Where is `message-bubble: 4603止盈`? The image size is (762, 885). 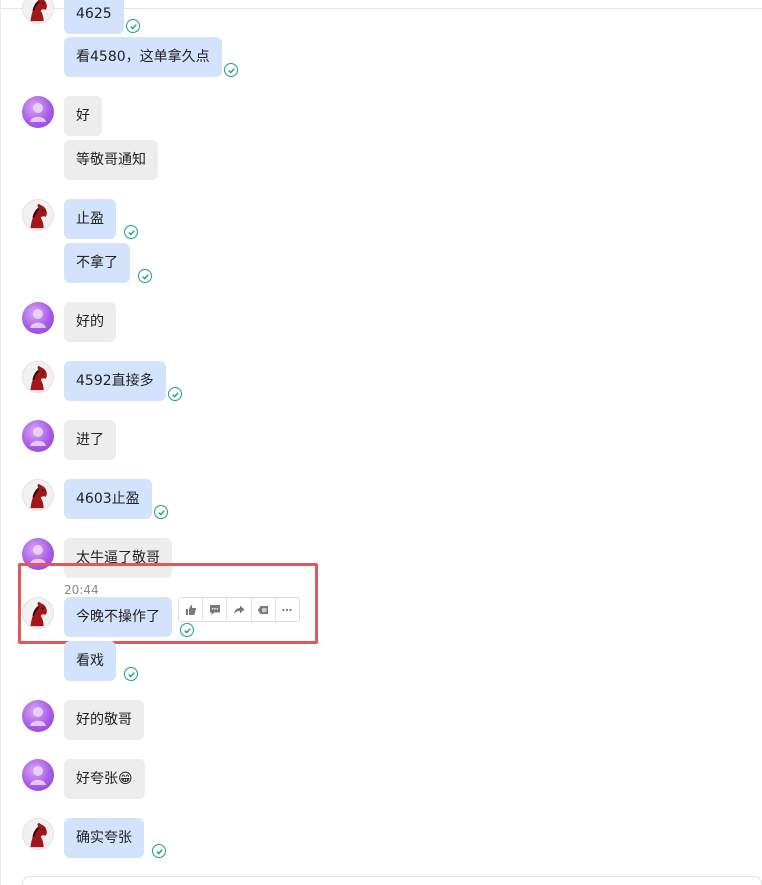
message-bubble: 4603止盈 is located at coordinates (108, 499).